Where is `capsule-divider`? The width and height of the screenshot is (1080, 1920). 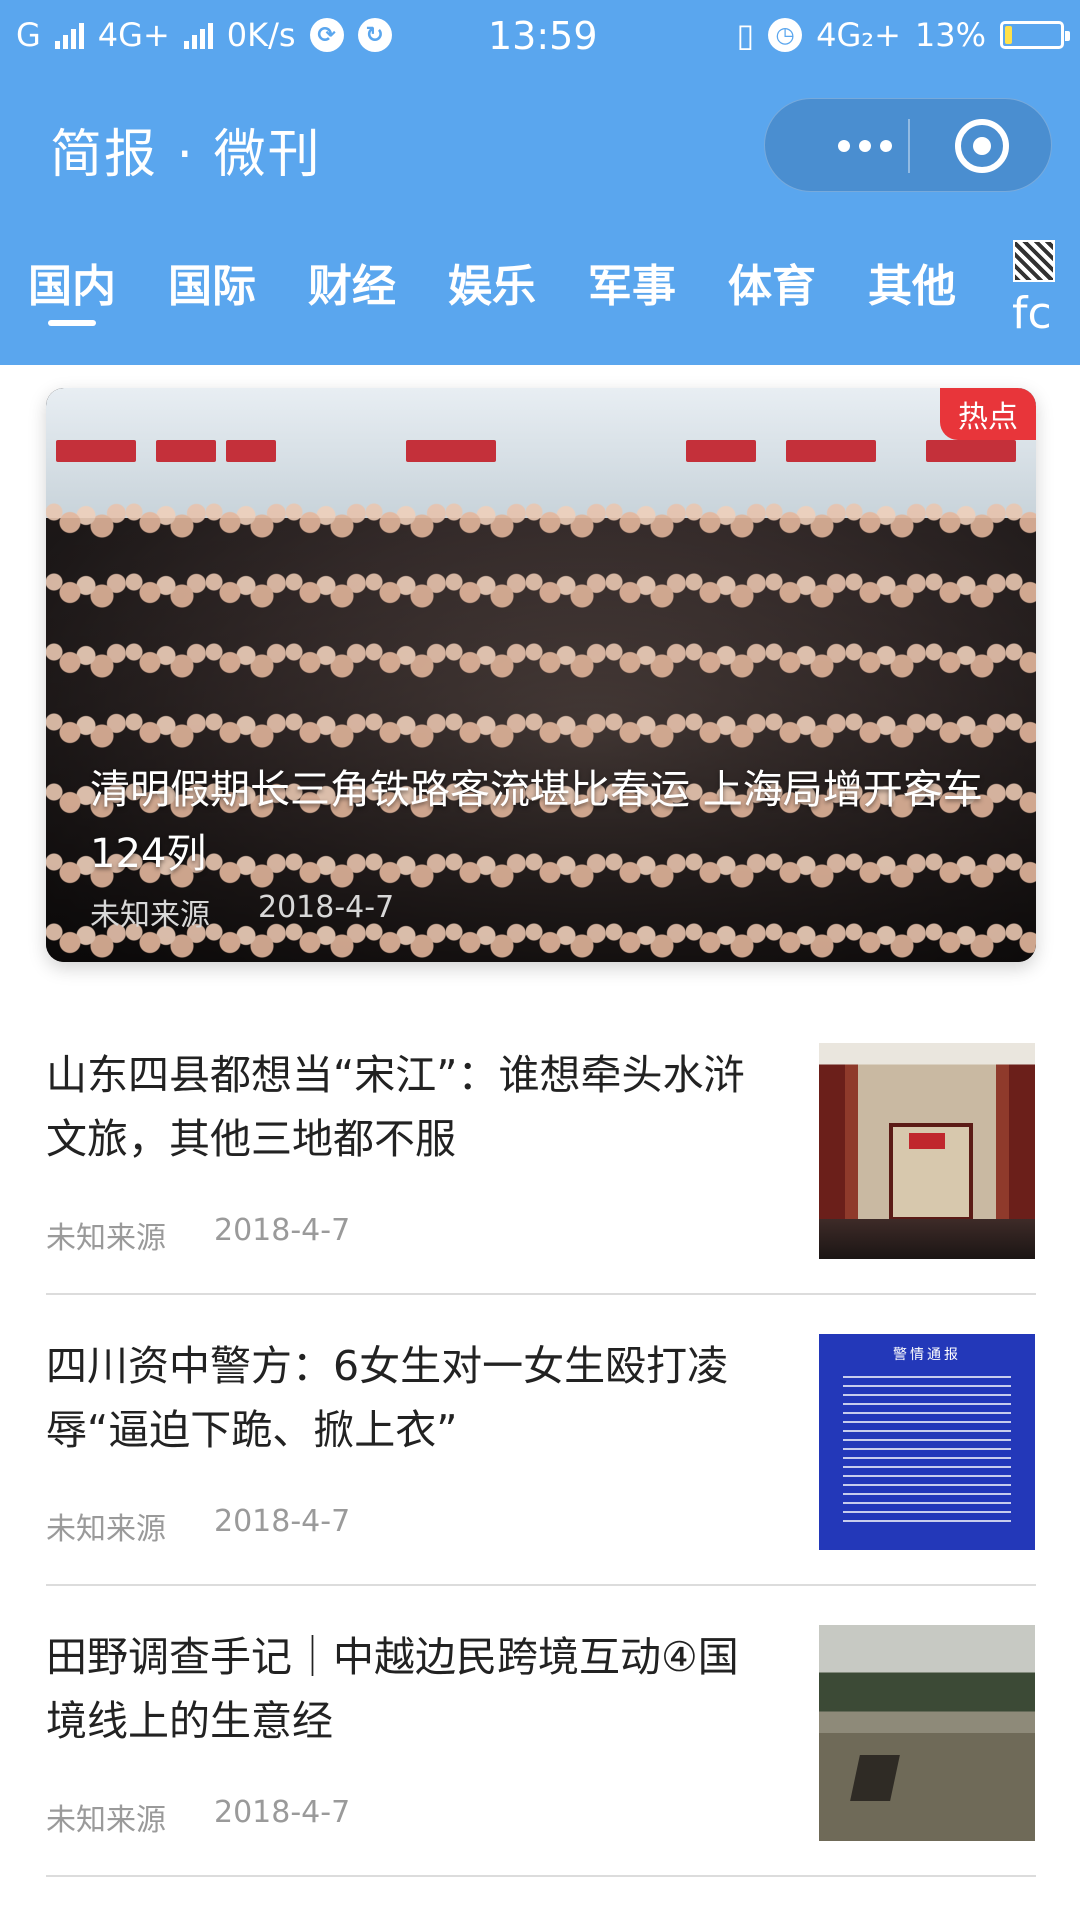 capsule-divider is located at coordinates (909, 146).